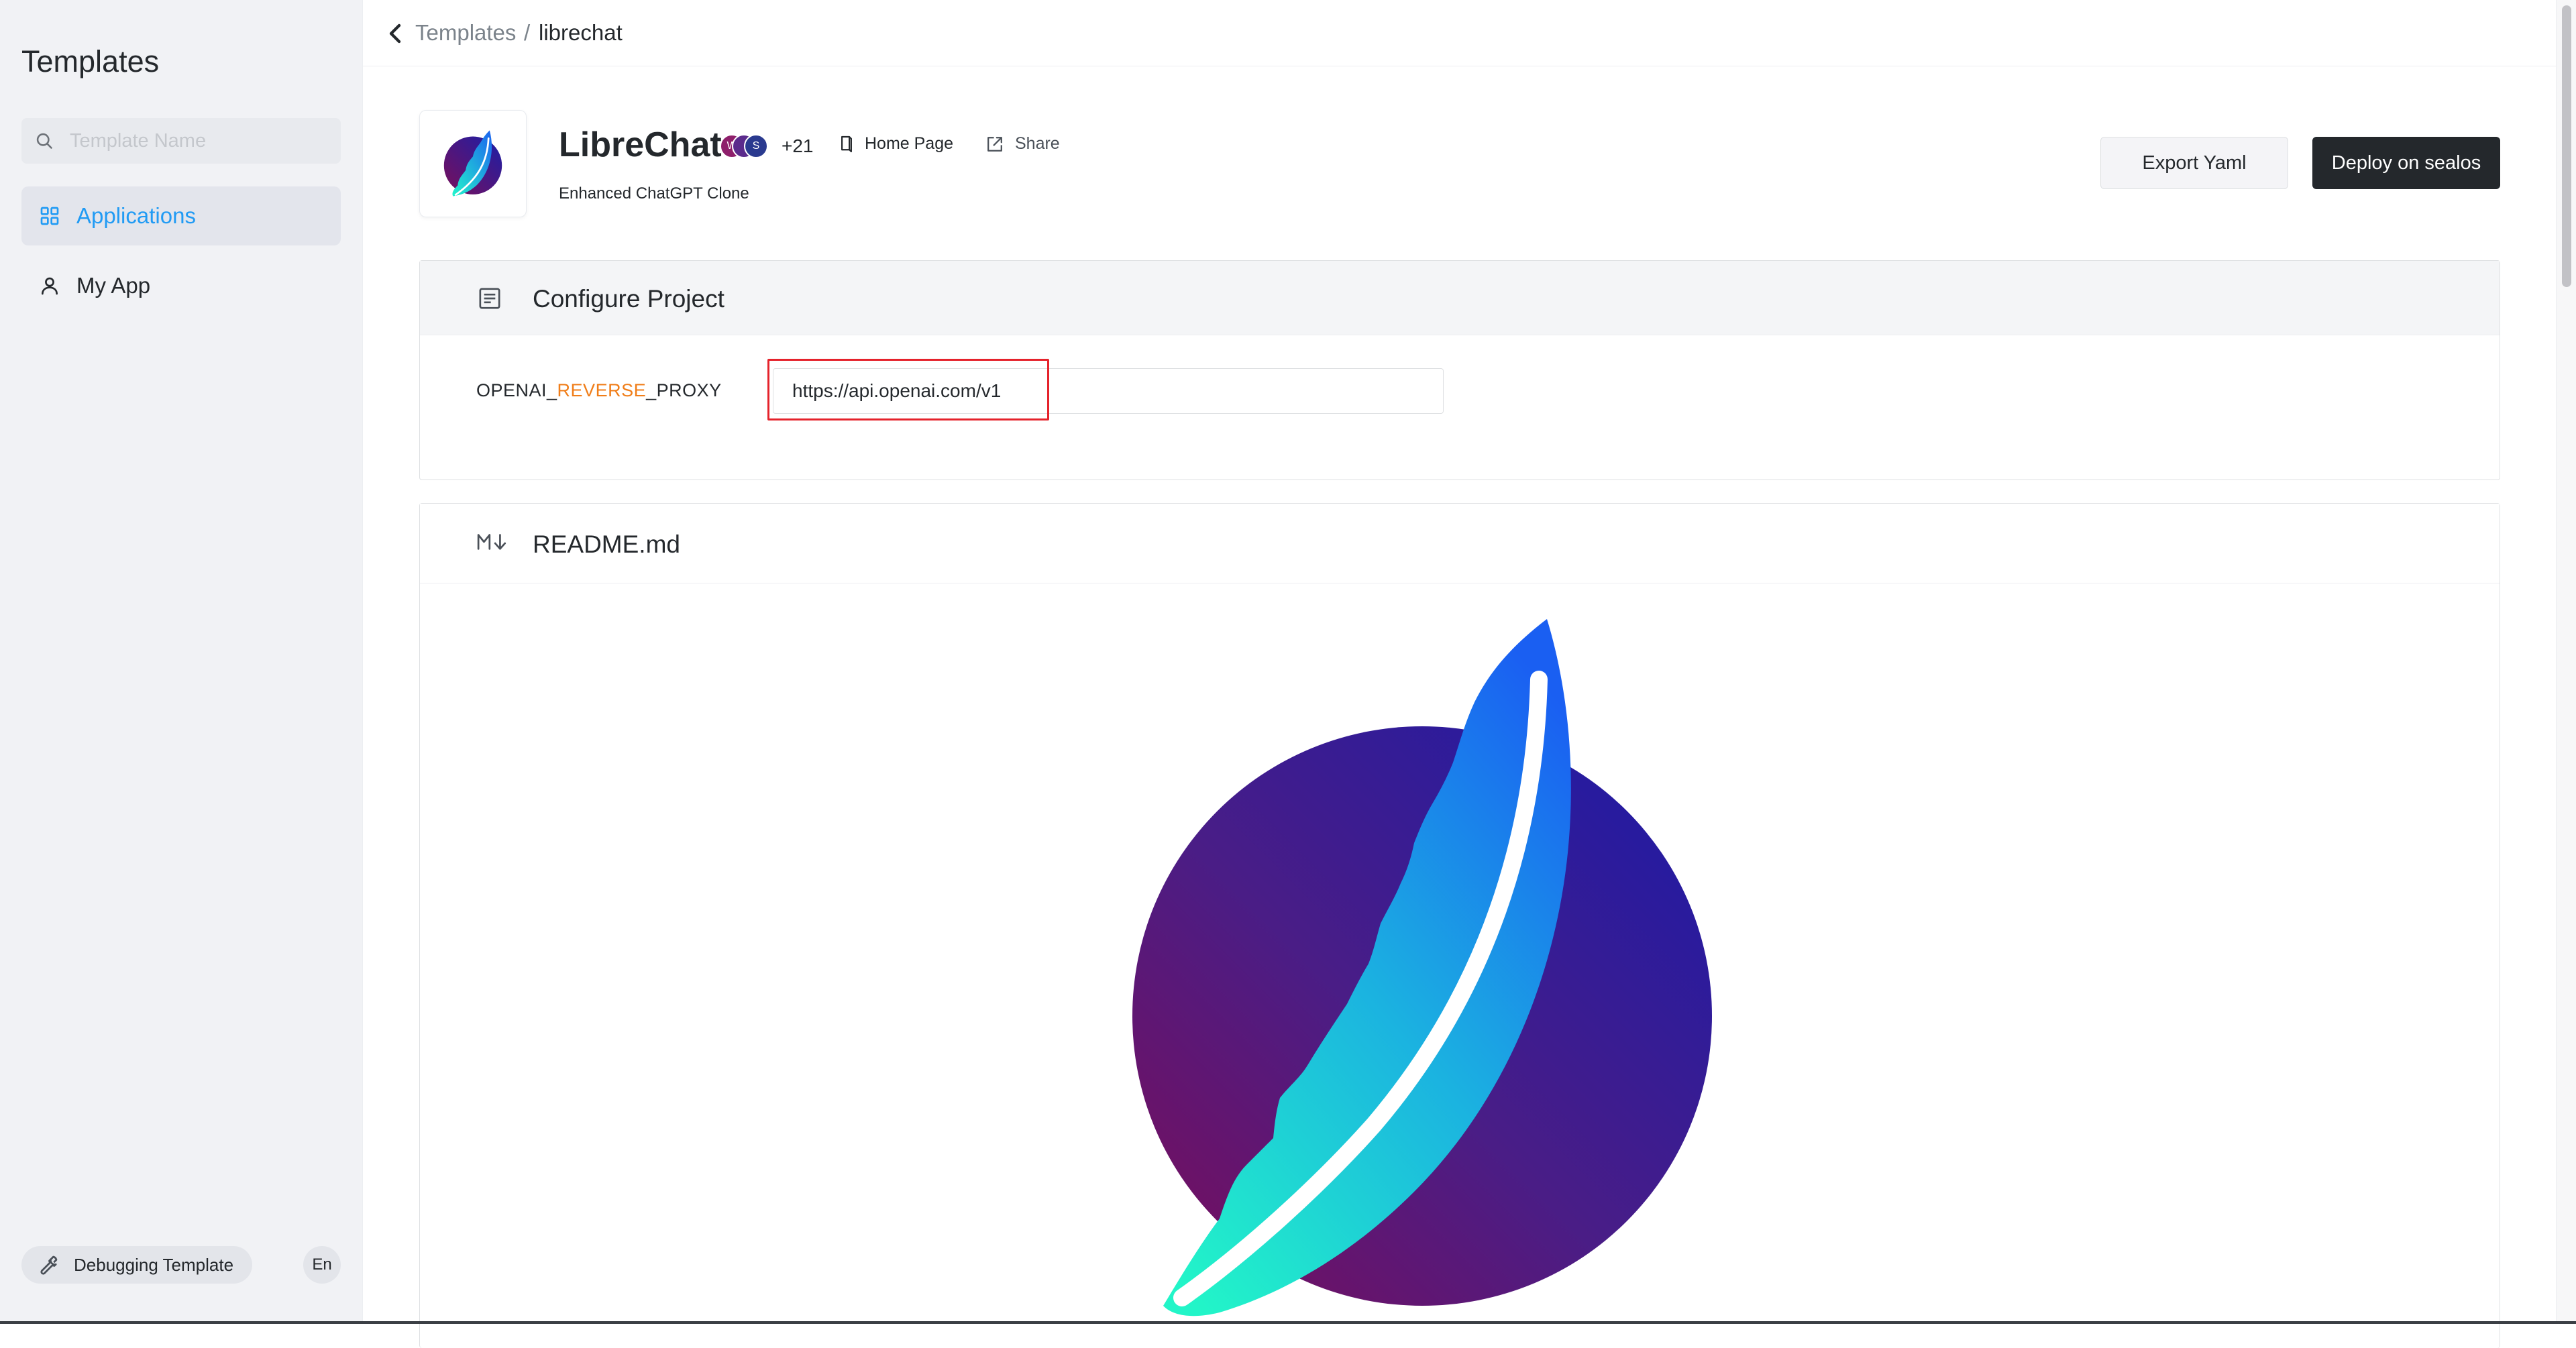  I want to click on scrollbar-thumb, so click(2566, 146).